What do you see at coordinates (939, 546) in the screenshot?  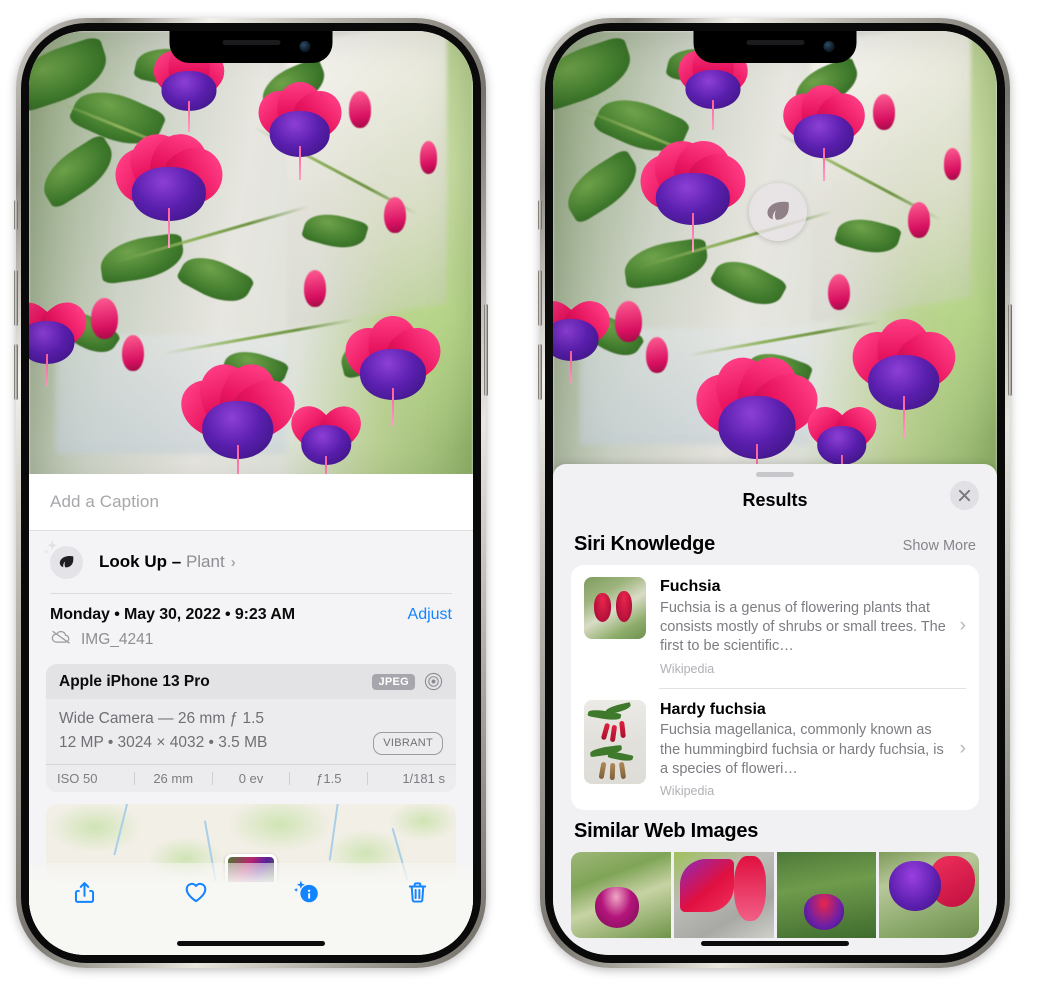 I see `show-more-button: Show More` at bounding box center [939, 546].